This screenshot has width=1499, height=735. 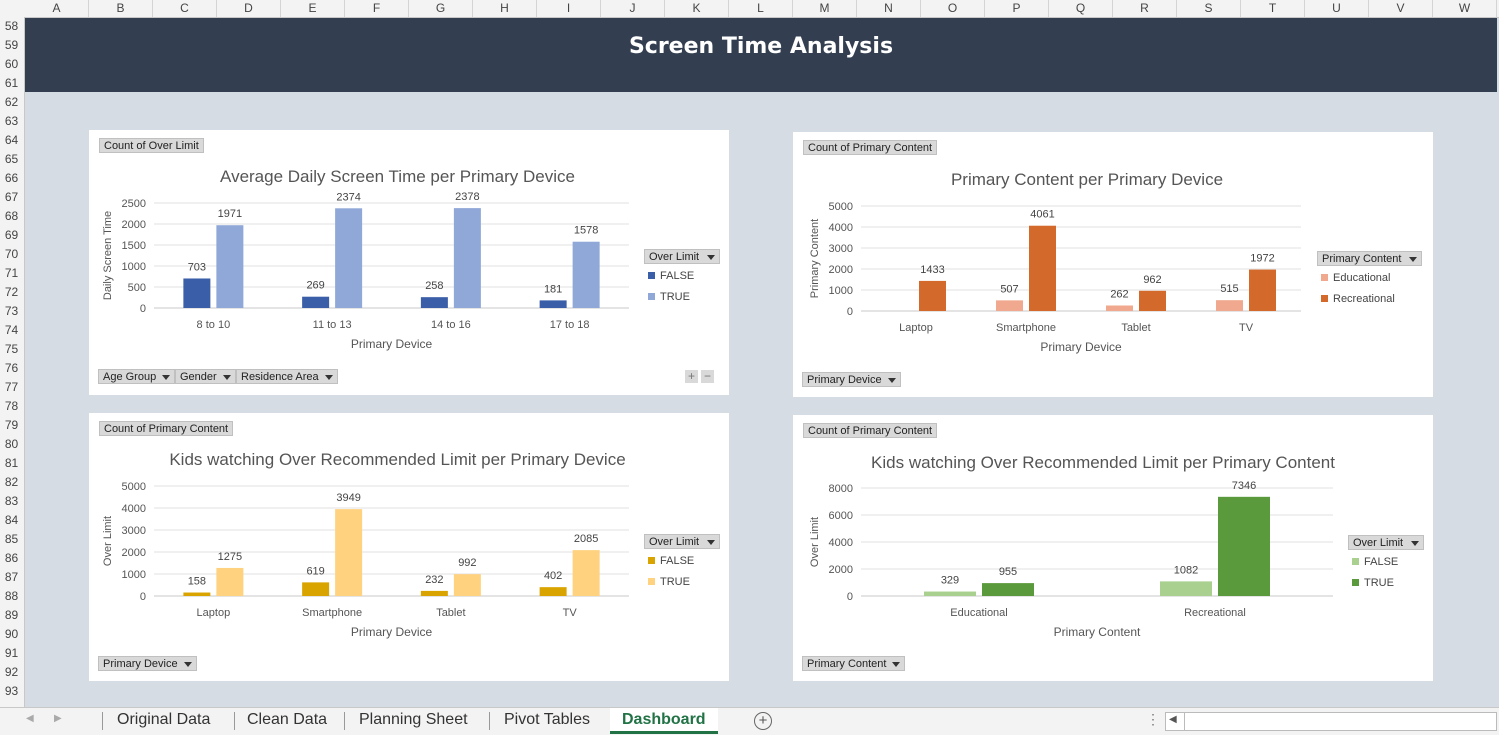 What do you see at coordinates (163, 721) in the screenshot?
I see `tab-original-data: Original Data` at bounding box center [163, 721].